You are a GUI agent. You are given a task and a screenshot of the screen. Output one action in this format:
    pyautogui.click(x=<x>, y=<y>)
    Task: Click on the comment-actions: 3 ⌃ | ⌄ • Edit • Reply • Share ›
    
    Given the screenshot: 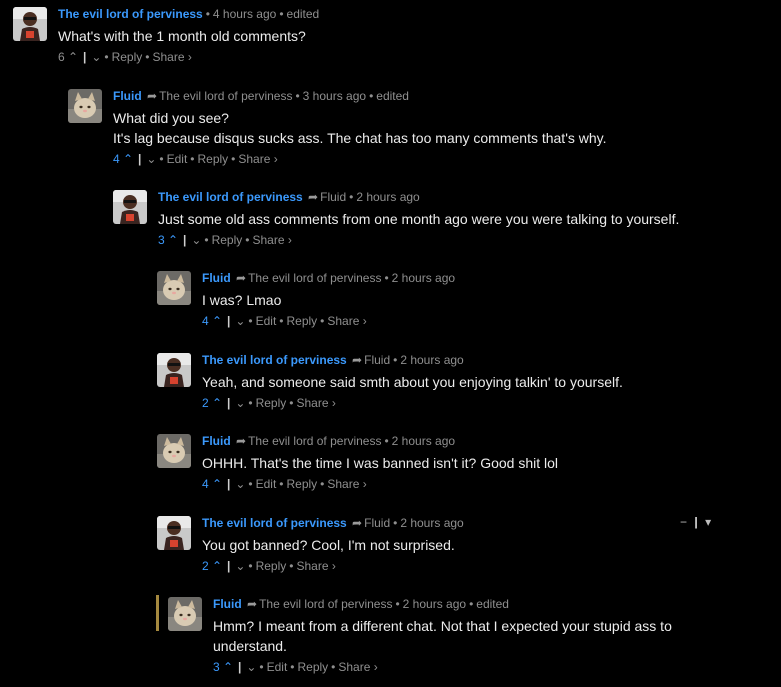 What is the action you would take?
    pyautogui.click(x=497, y=667)
    